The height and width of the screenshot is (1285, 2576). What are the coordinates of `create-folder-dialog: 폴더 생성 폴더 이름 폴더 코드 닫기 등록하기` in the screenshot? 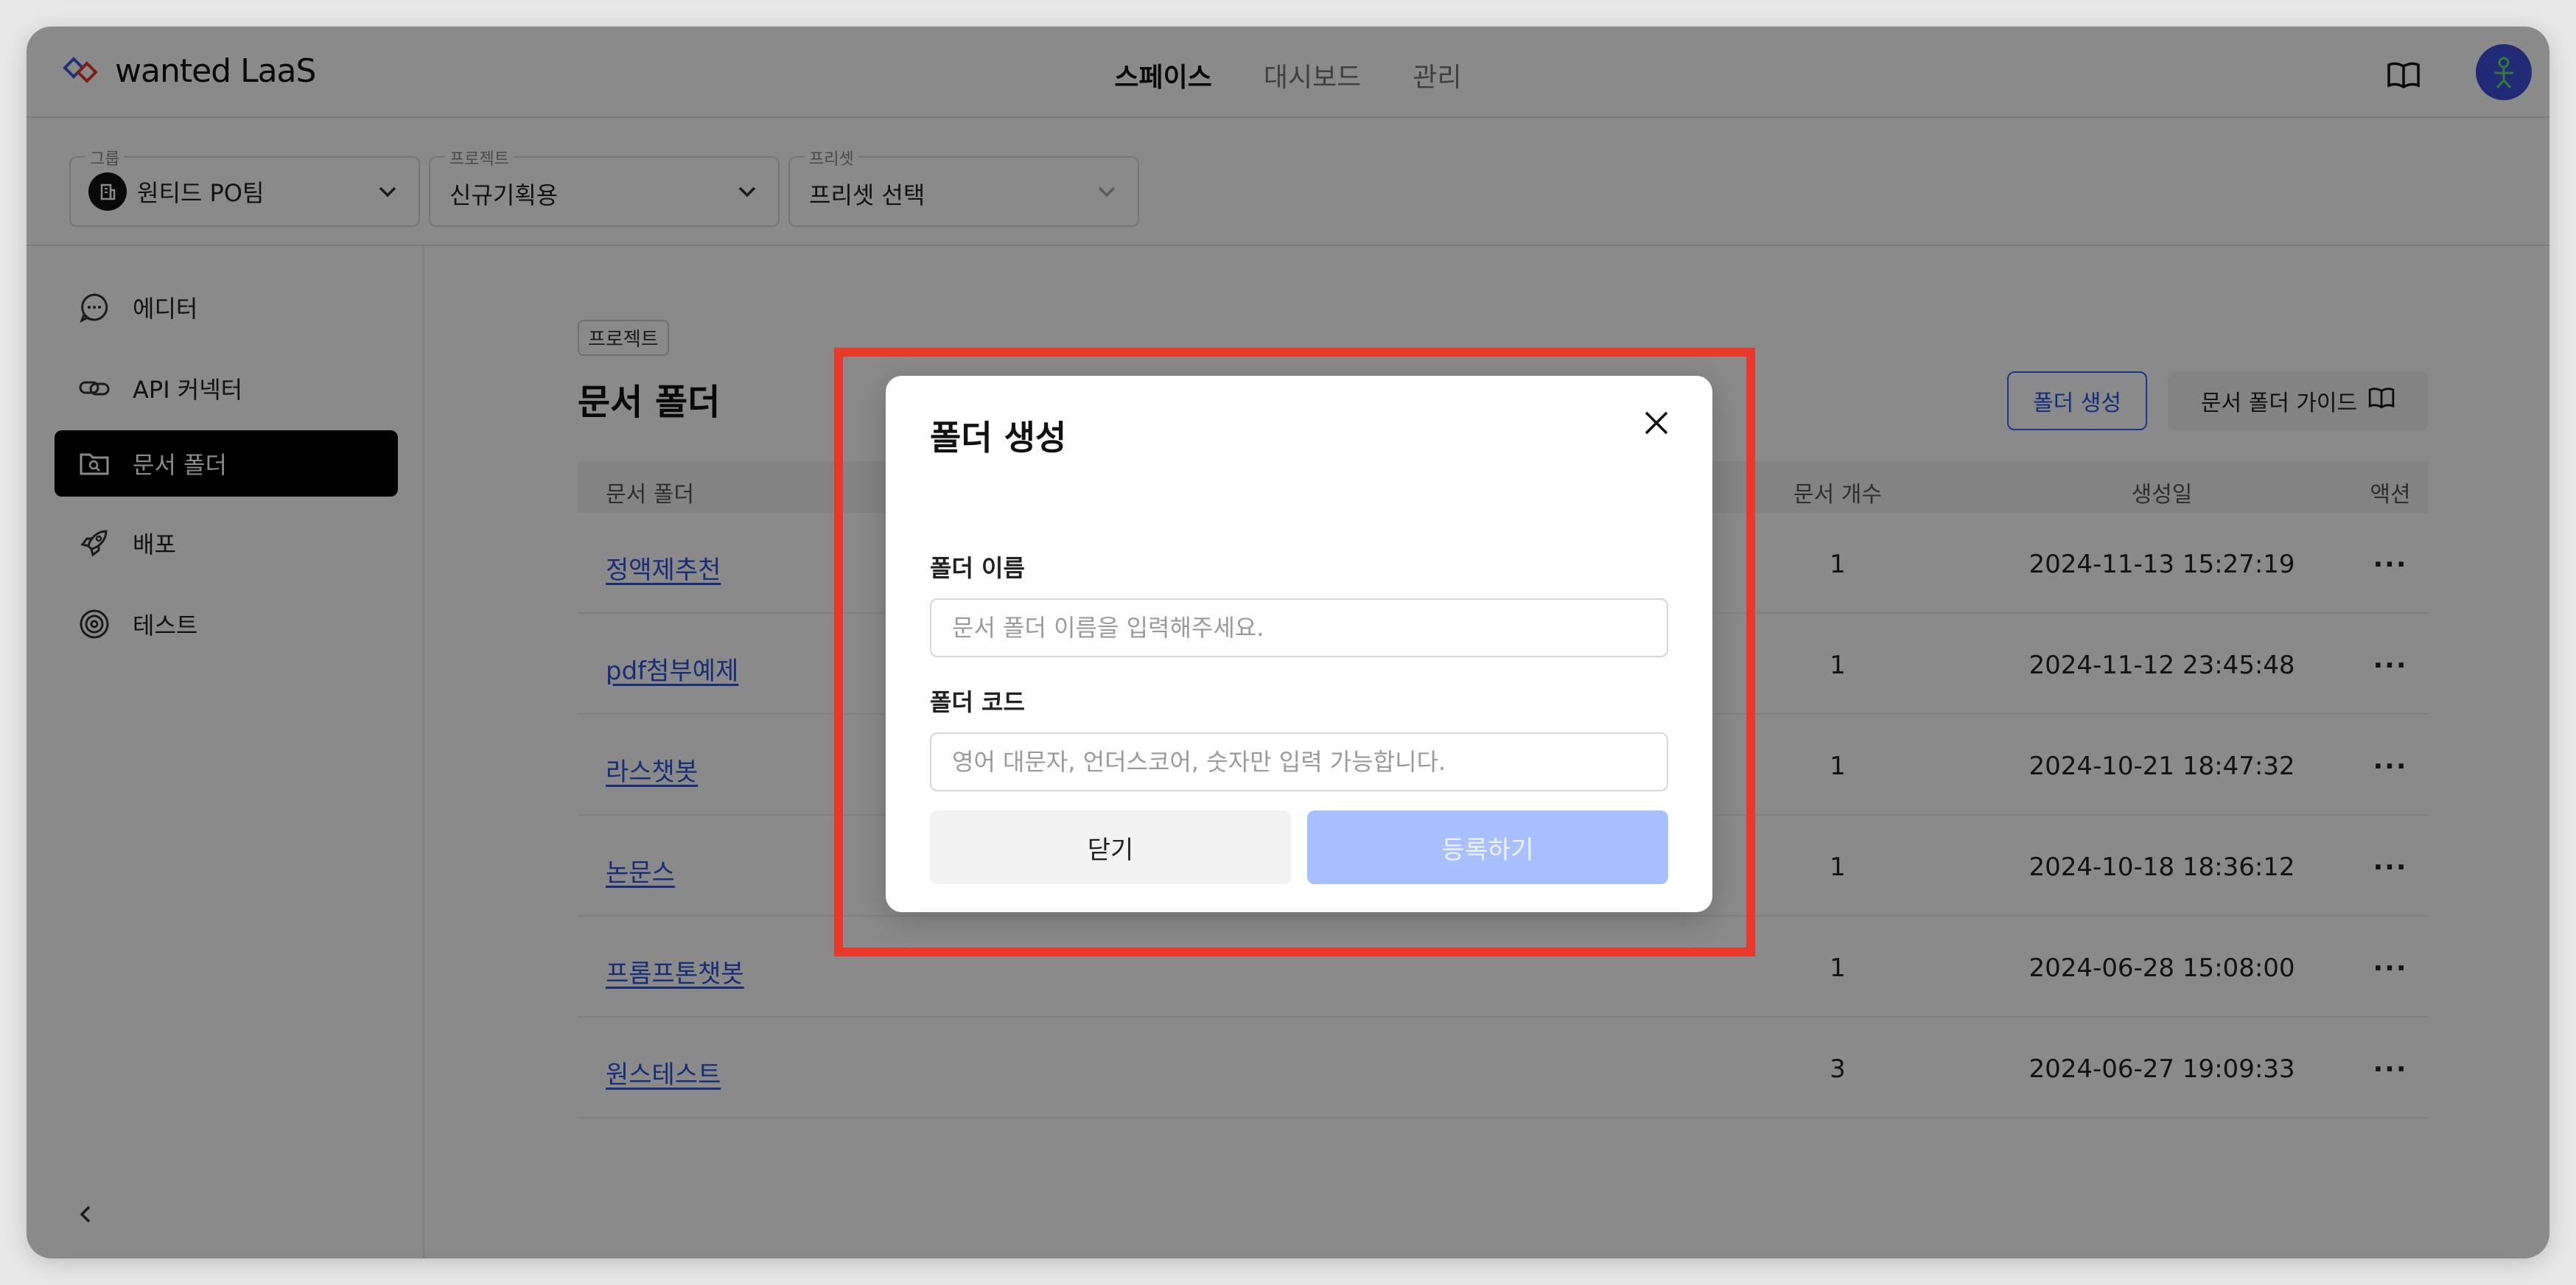 It's located at (1299, 644).